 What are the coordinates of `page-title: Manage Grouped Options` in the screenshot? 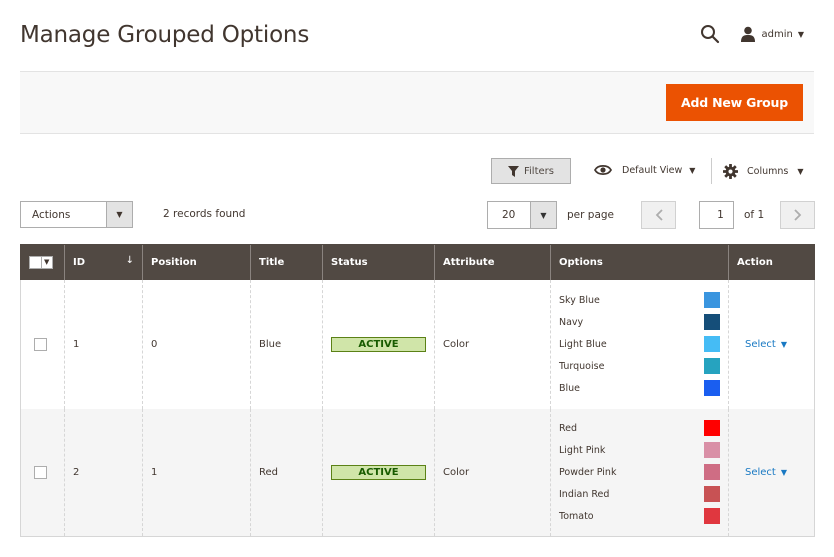 It's located at (165, 35).